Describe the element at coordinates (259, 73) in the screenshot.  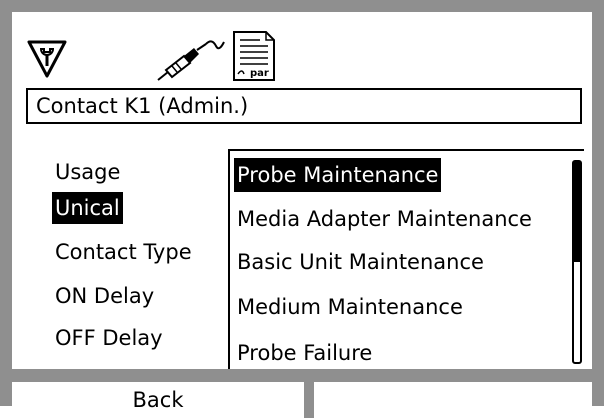
I see `par-label: par` at that location.